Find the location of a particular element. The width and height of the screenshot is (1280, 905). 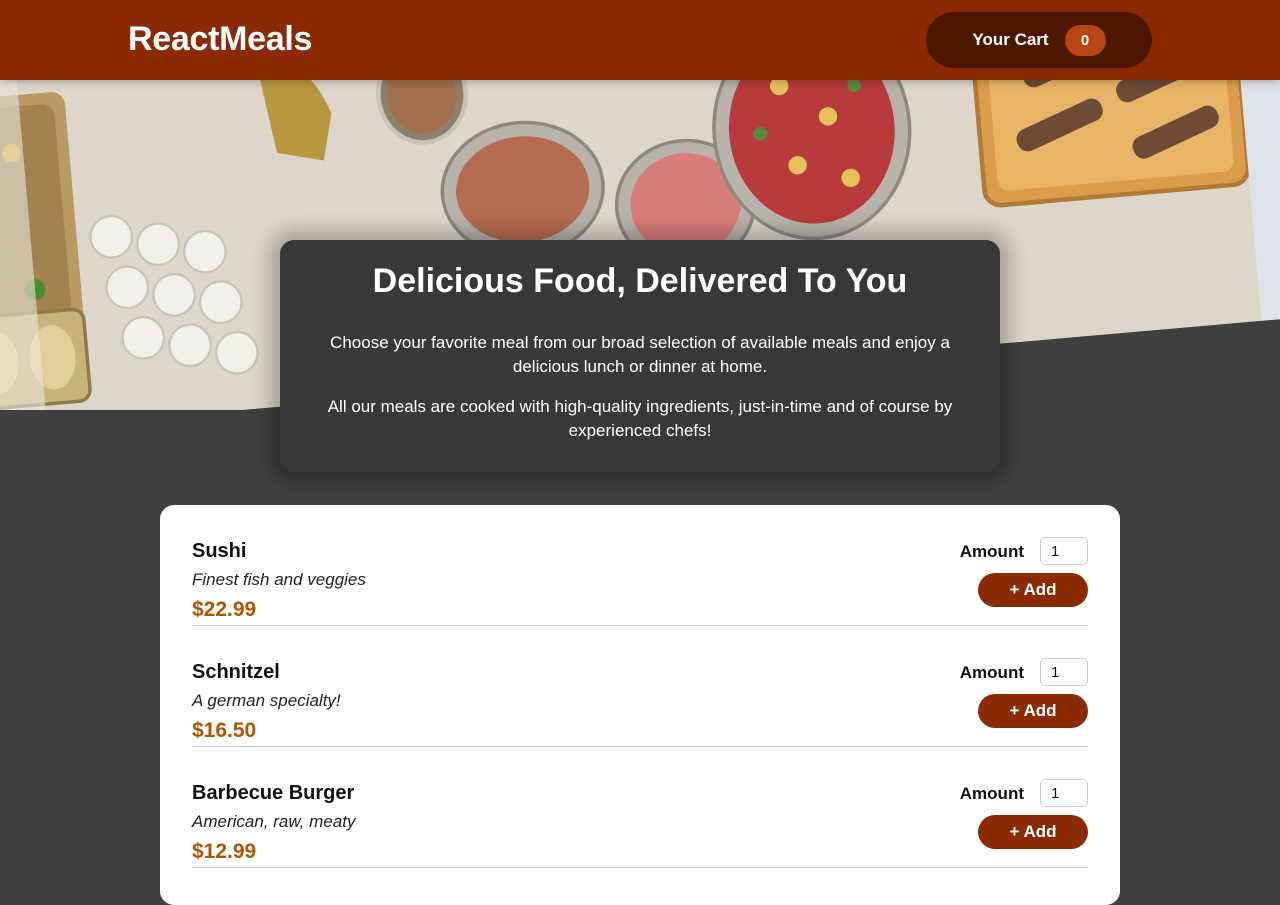

meal-name: Schnitzel is located at coordinates (236, 672).